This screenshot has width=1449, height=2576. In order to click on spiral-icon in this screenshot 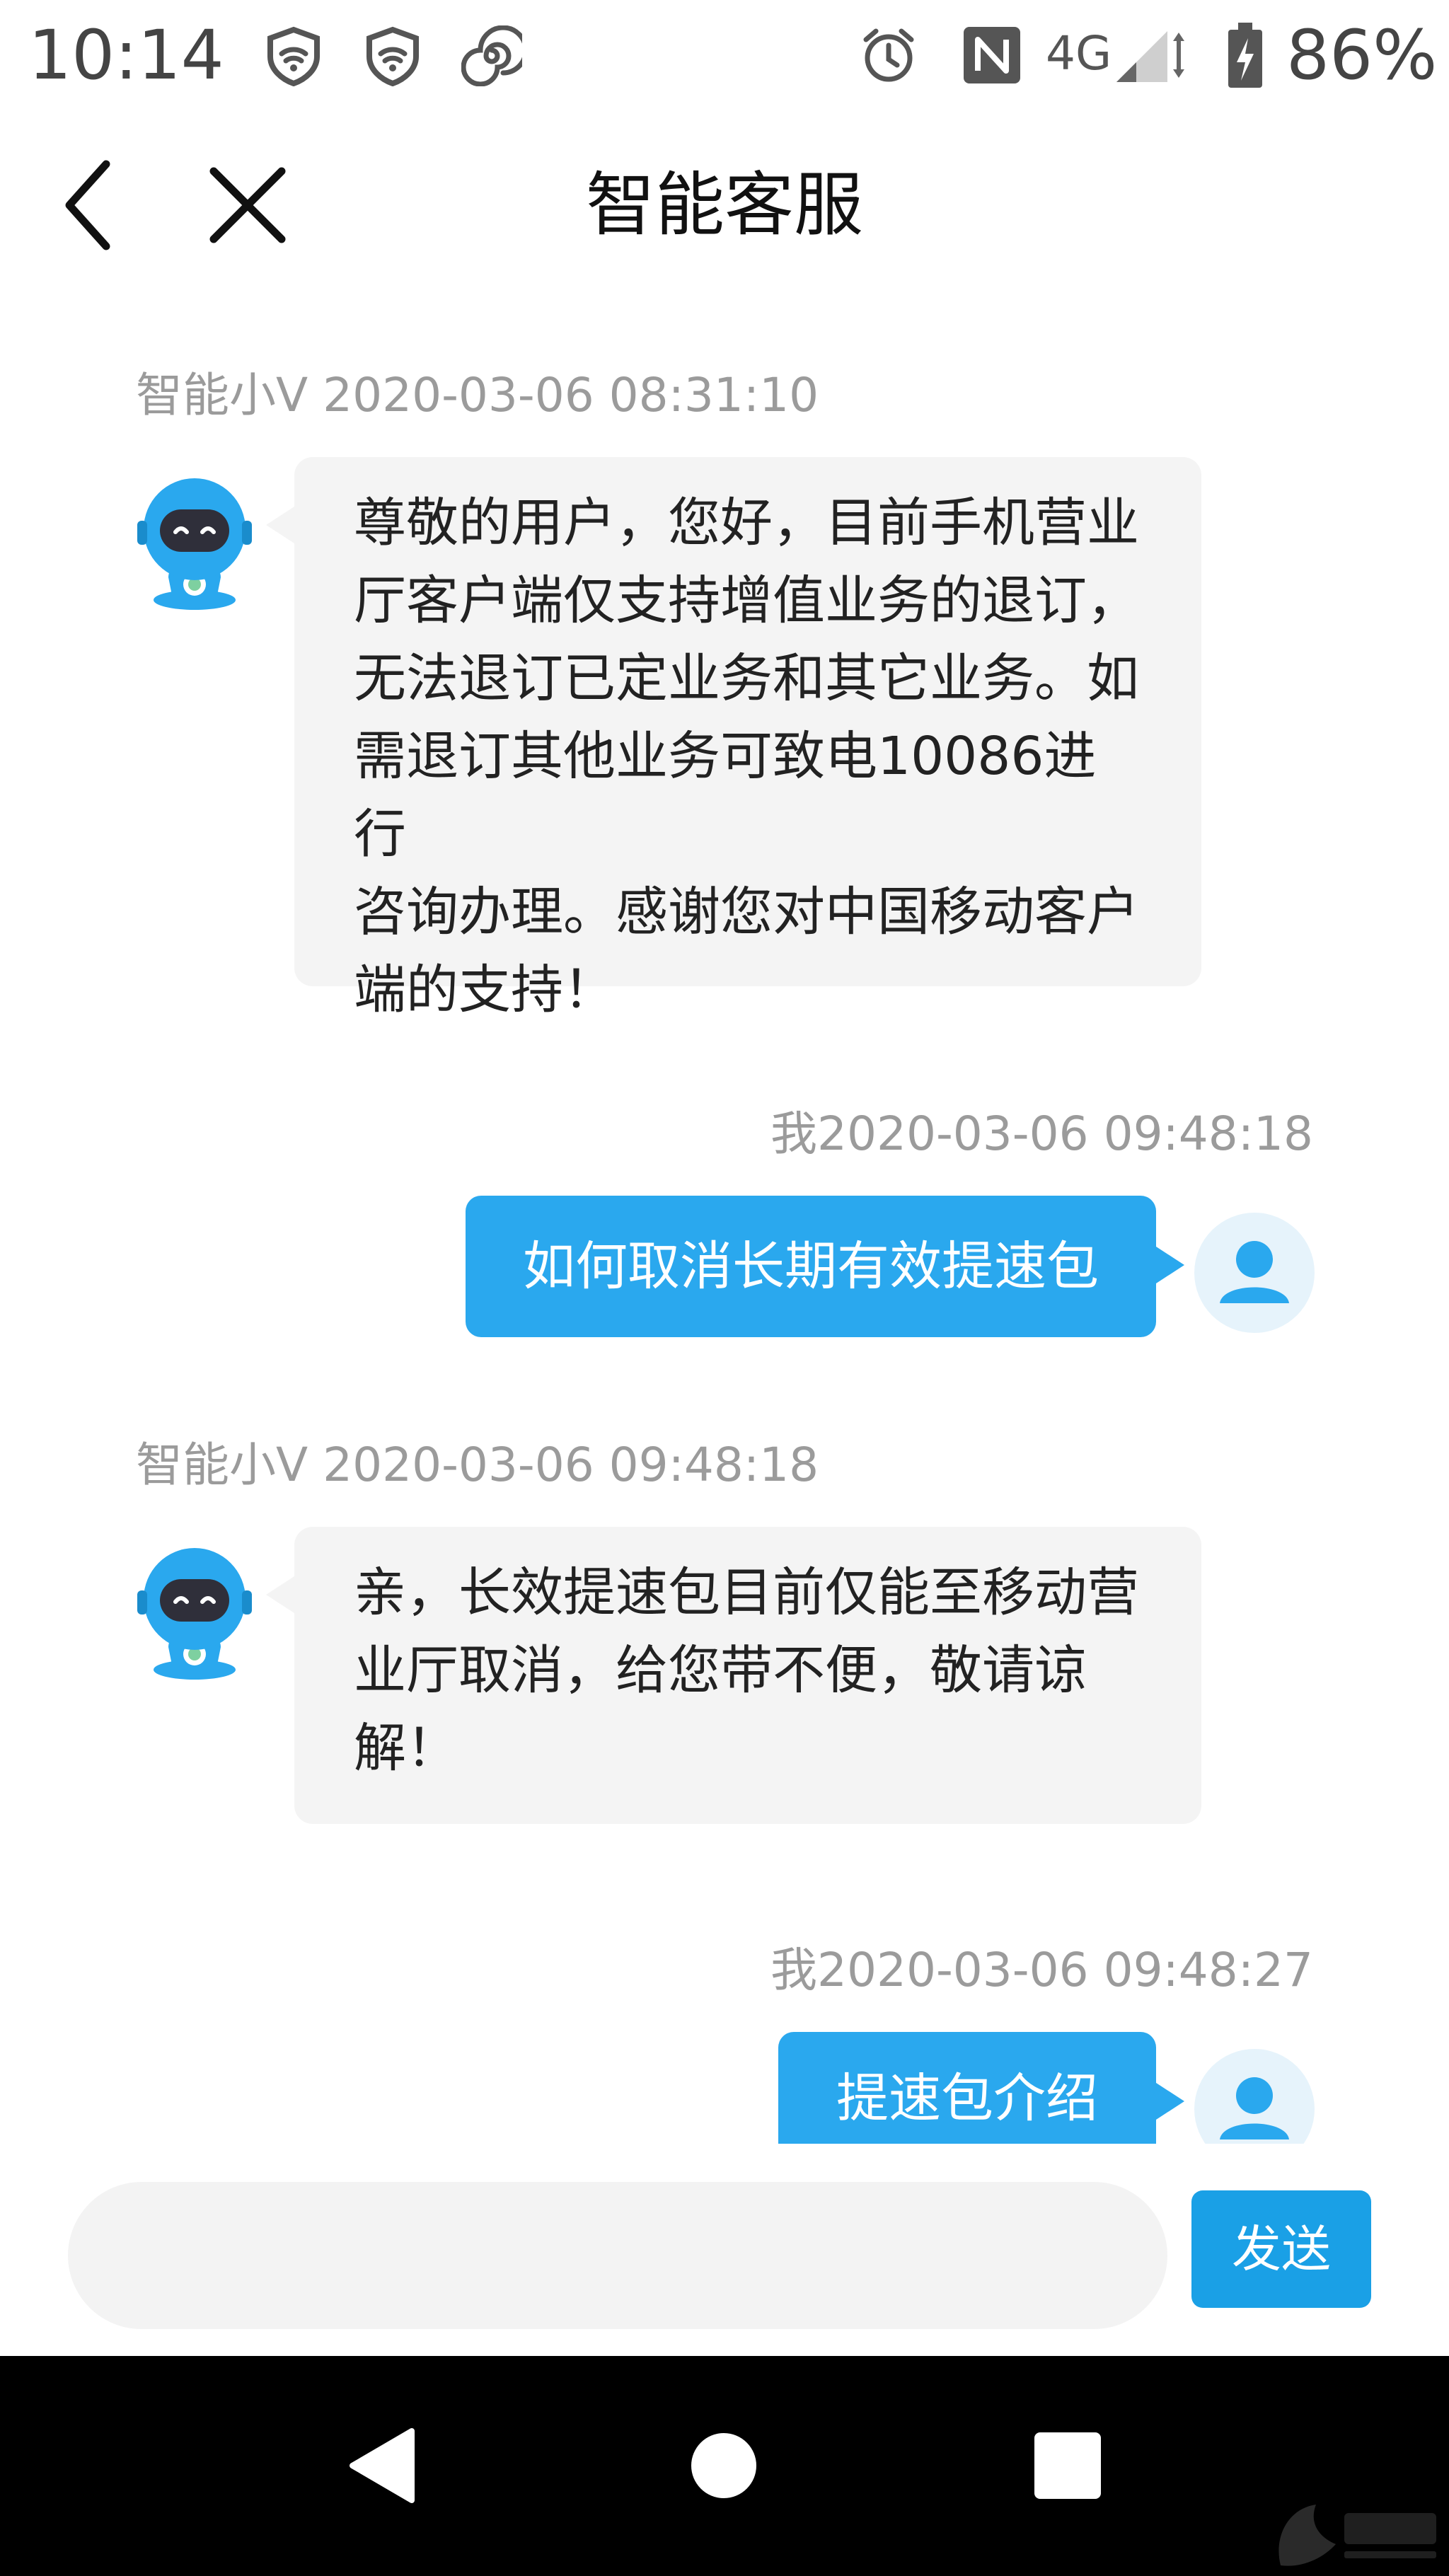, I will do `click(492, 55)`.